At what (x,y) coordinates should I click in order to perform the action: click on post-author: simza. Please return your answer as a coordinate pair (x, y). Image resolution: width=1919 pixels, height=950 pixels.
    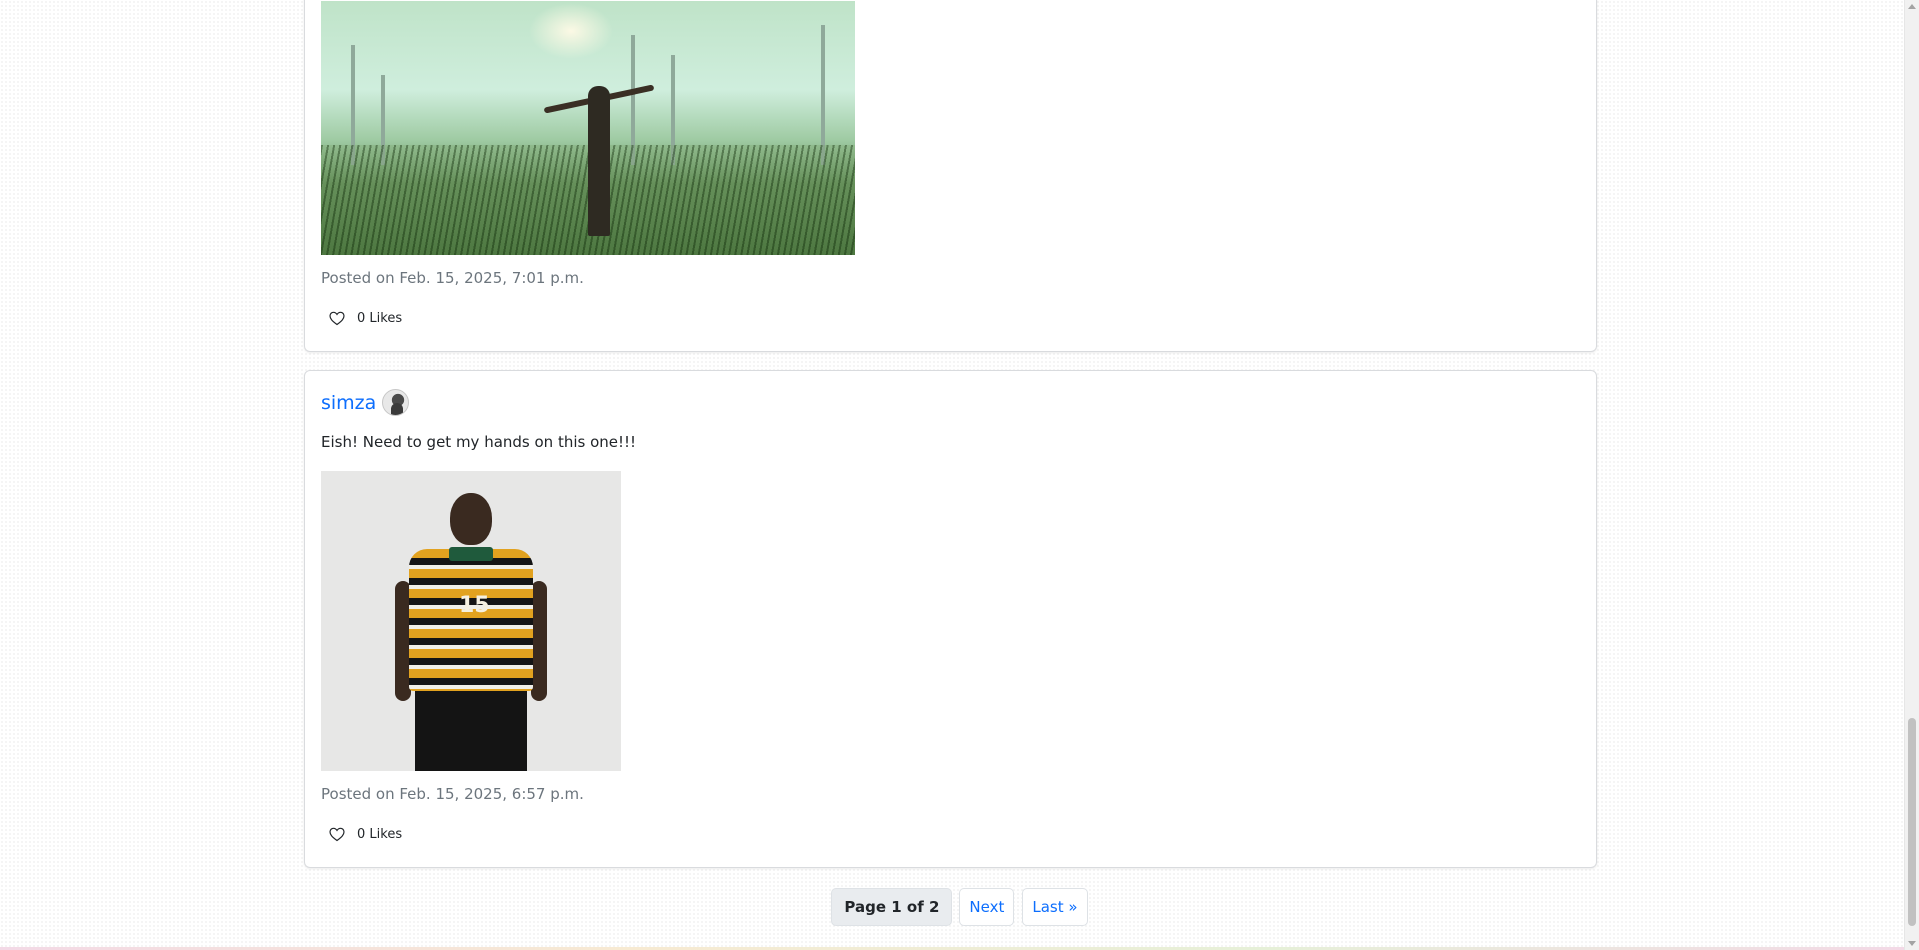
    Looking at the image, I should click on (365, 402).